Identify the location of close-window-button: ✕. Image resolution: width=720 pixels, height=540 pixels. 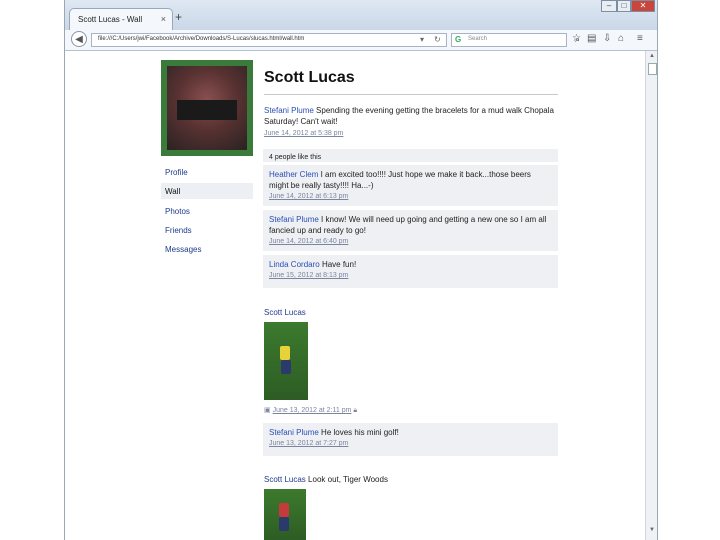
(643, 6).